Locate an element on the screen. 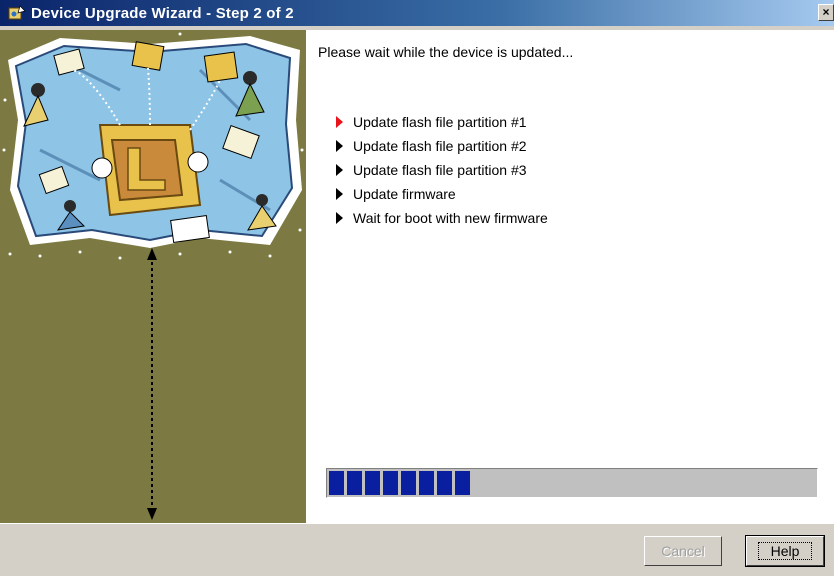 The width and height of the screenshot is (834, 576). help-button: Help is located at coordinates (785, 551).